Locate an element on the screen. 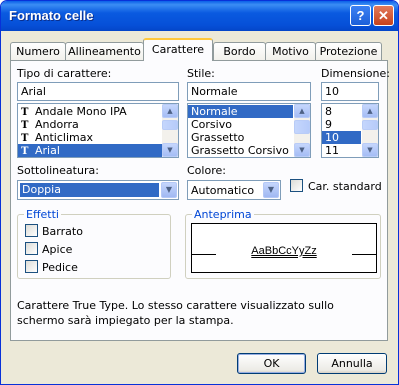  close-button: ✕ is located at coordinates (383, 15).